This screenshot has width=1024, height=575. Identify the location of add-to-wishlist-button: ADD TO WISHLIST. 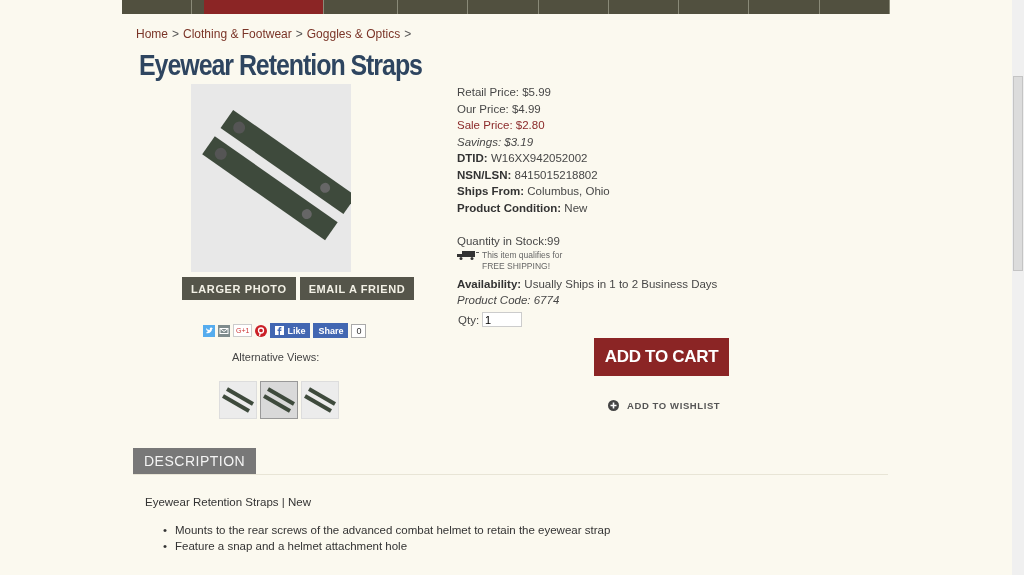
(664, 405).